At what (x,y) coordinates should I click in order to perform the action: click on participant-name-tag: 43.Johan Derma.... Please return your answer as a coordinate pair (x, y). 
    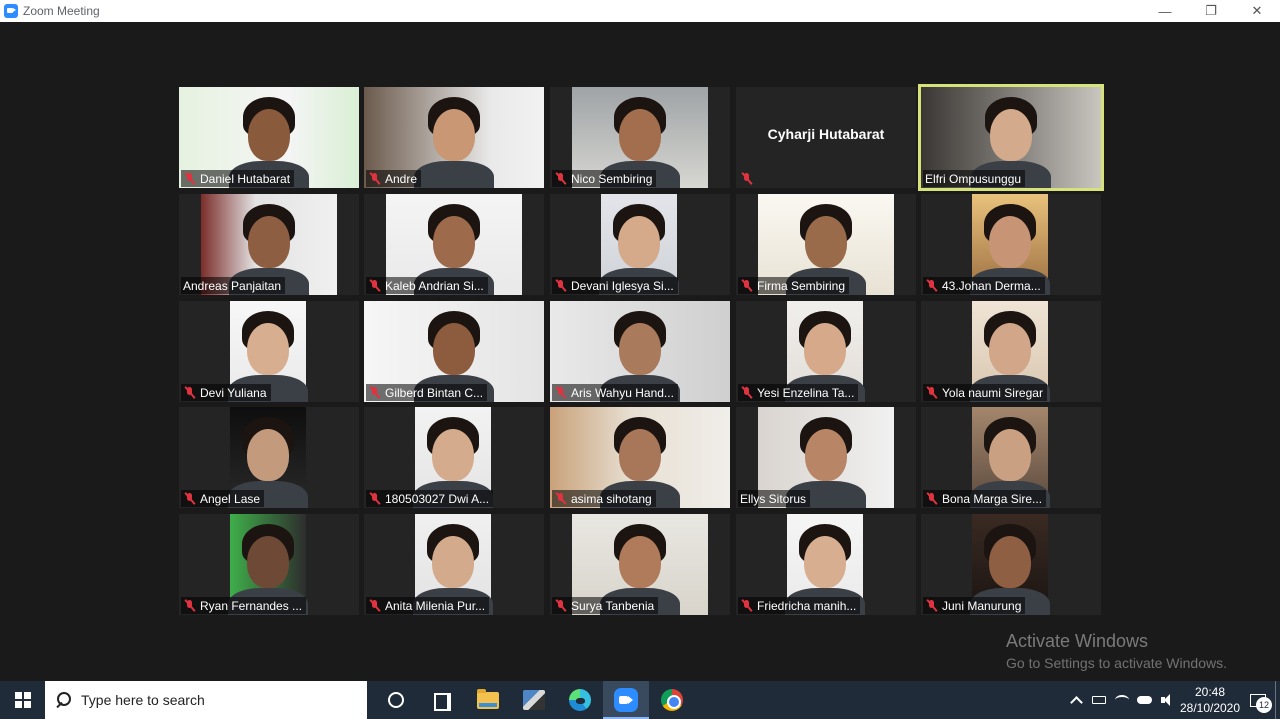
    Looking at the image, I should click on (984, 285).